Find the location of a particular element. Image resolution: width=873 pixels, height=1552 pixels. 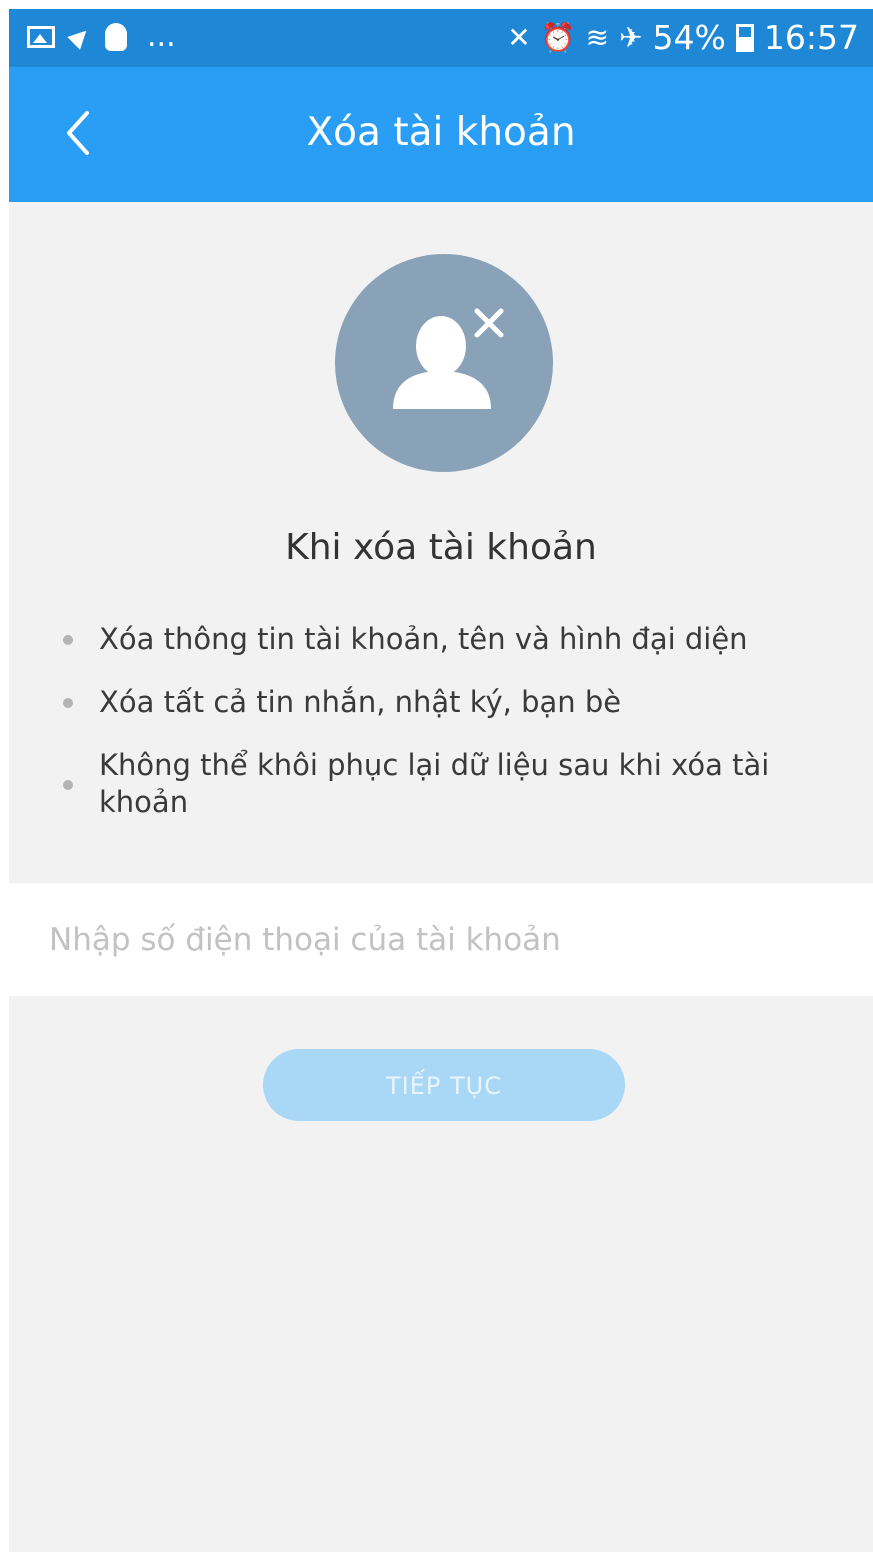

app-bar: Xóa tài khoản is located at coordinates (441, 134).